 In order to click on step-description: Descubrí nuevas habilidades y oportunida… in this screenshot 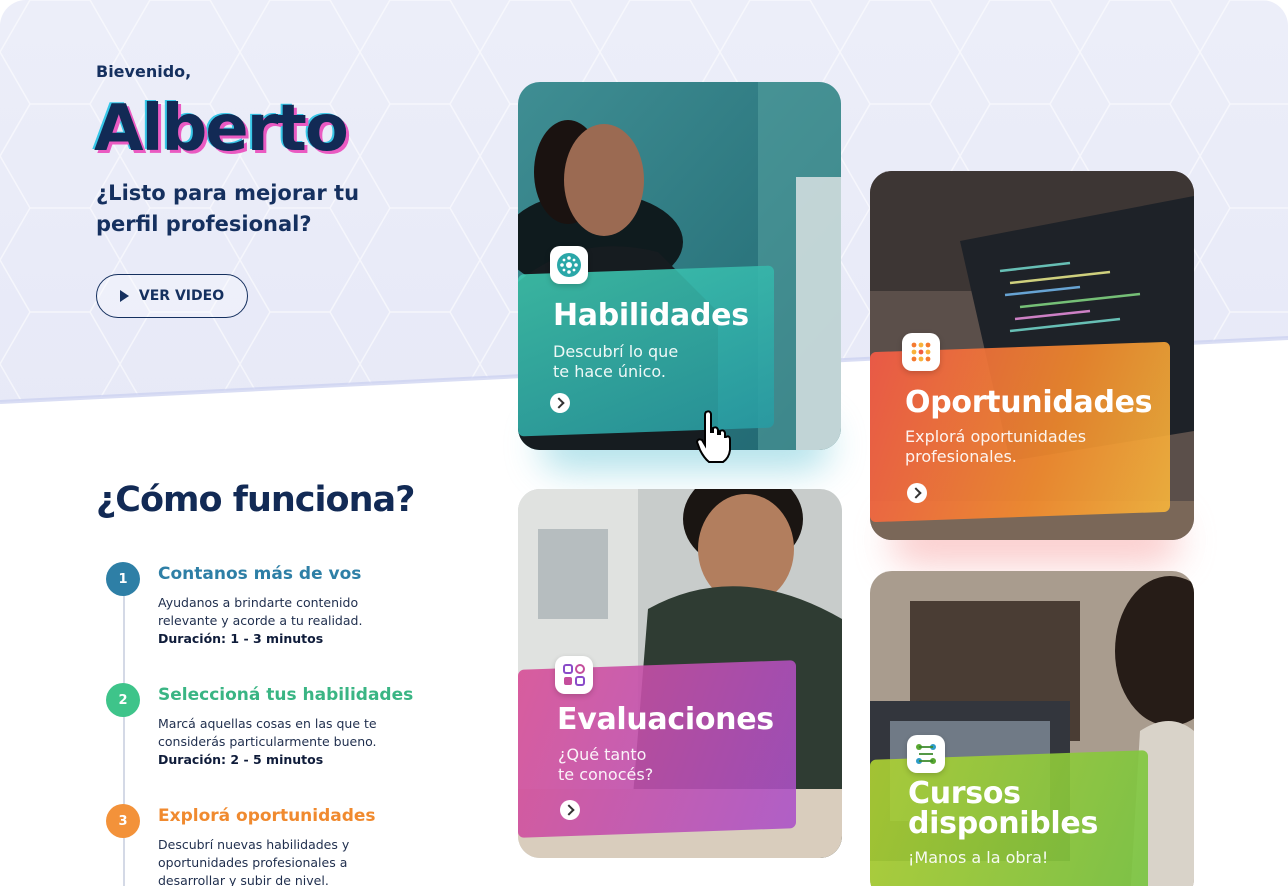, I will do `click(278, 861)`.